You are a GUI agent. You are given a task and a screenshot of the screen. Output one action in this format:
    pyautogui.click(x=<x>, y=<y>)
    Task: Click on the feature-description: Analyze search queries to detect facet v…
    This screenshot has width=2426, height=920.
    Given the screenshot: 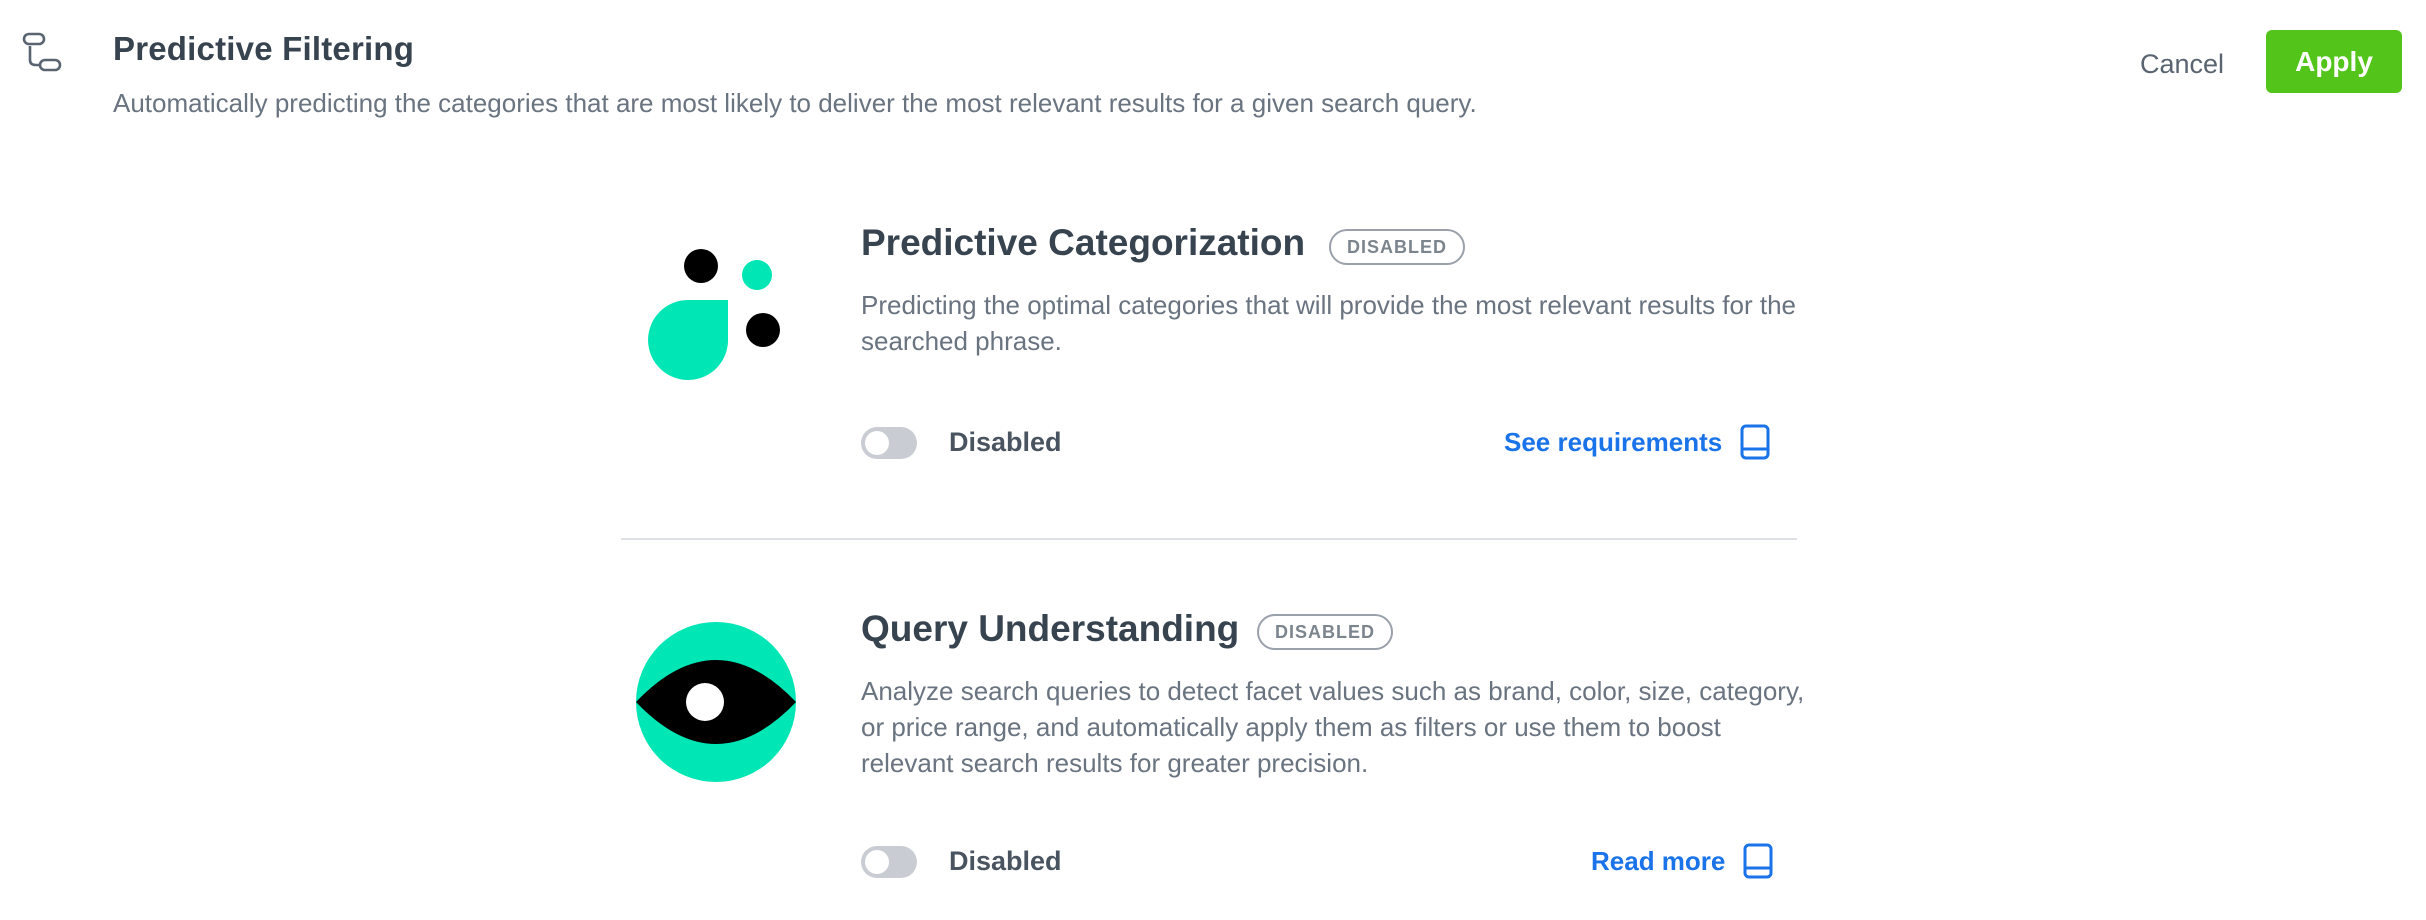 What is the action you would take?
    pyautogui.click(x=1333, y=727)
    